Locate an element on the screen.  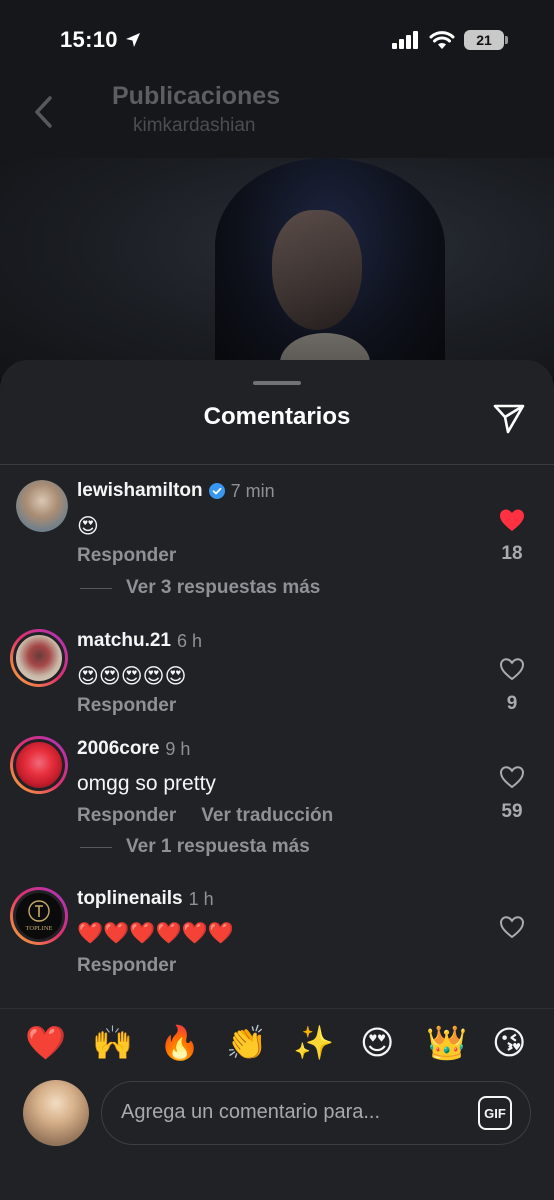
status-time: 15:10 is located at coordinates (101, 40).